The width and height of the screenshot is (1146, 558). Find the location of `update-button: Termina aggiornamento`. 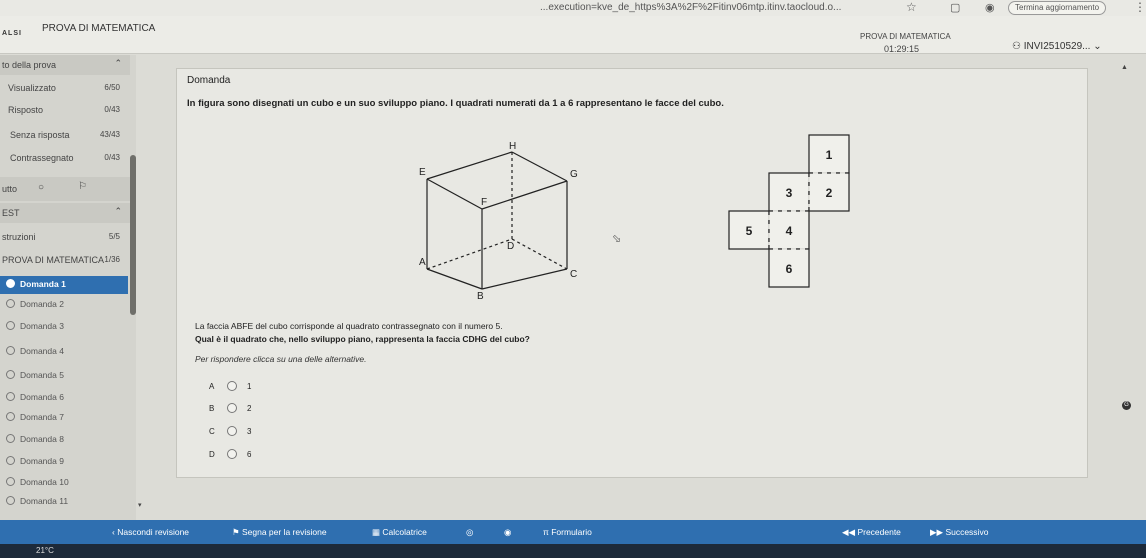

update-button: Termina aggiornamento is located at coordinates (1057, 8).